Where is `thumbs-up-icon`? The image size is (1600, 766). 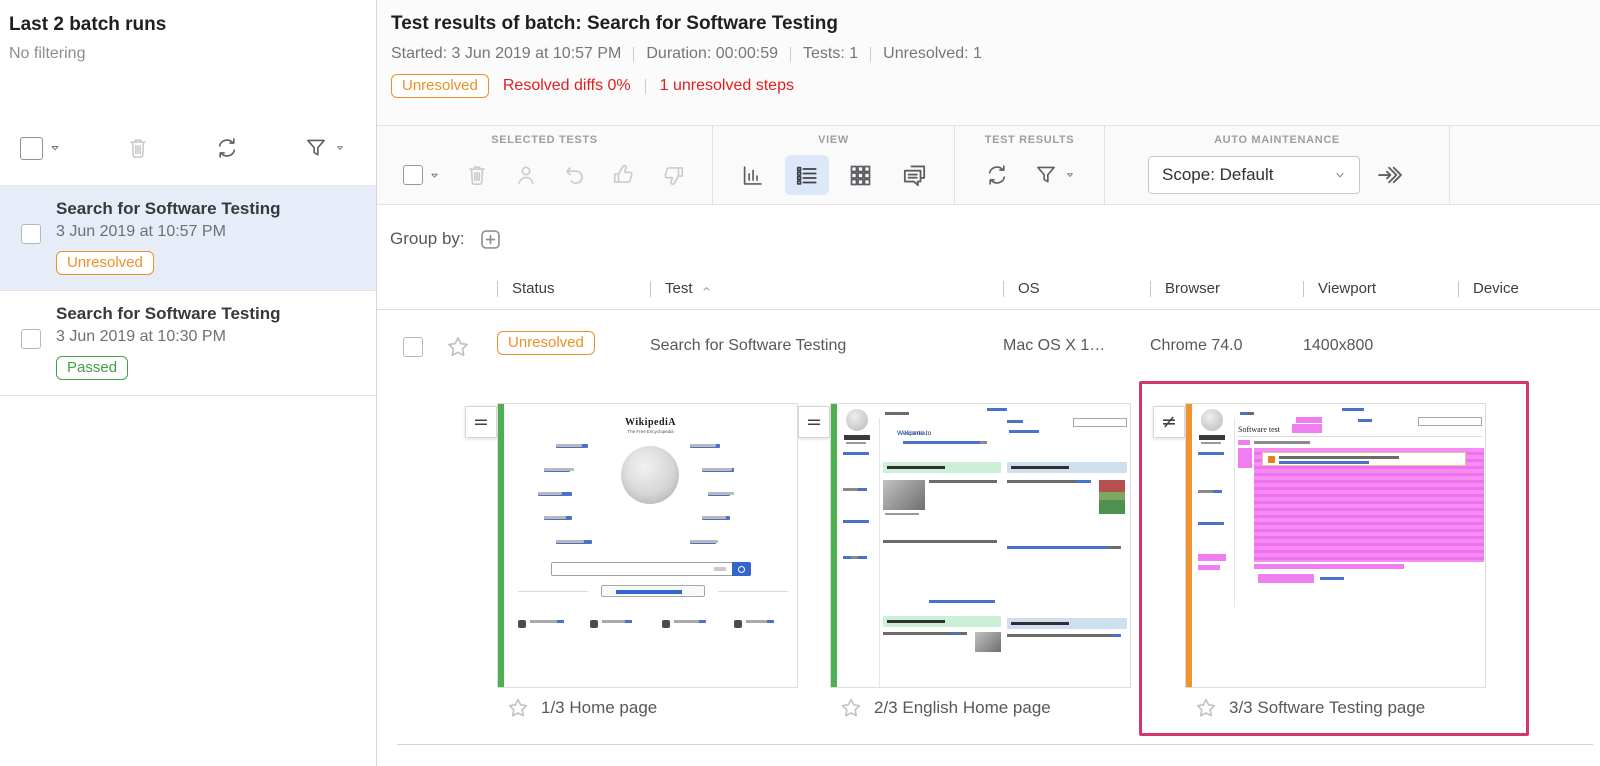 thumbs-up-icon is located at coordinates (624, 175).